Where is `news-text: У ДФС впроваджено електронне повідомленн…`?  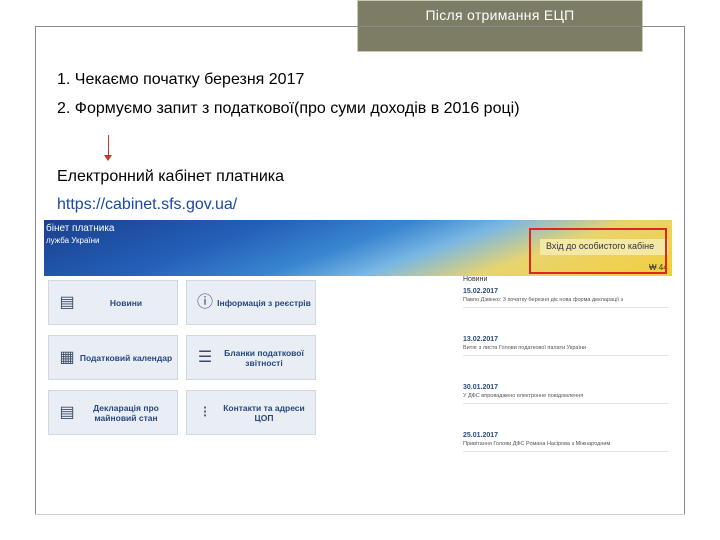
news-text: У ДФС впроваджено електронне повідомленн… is located at coordinates (523, 396).